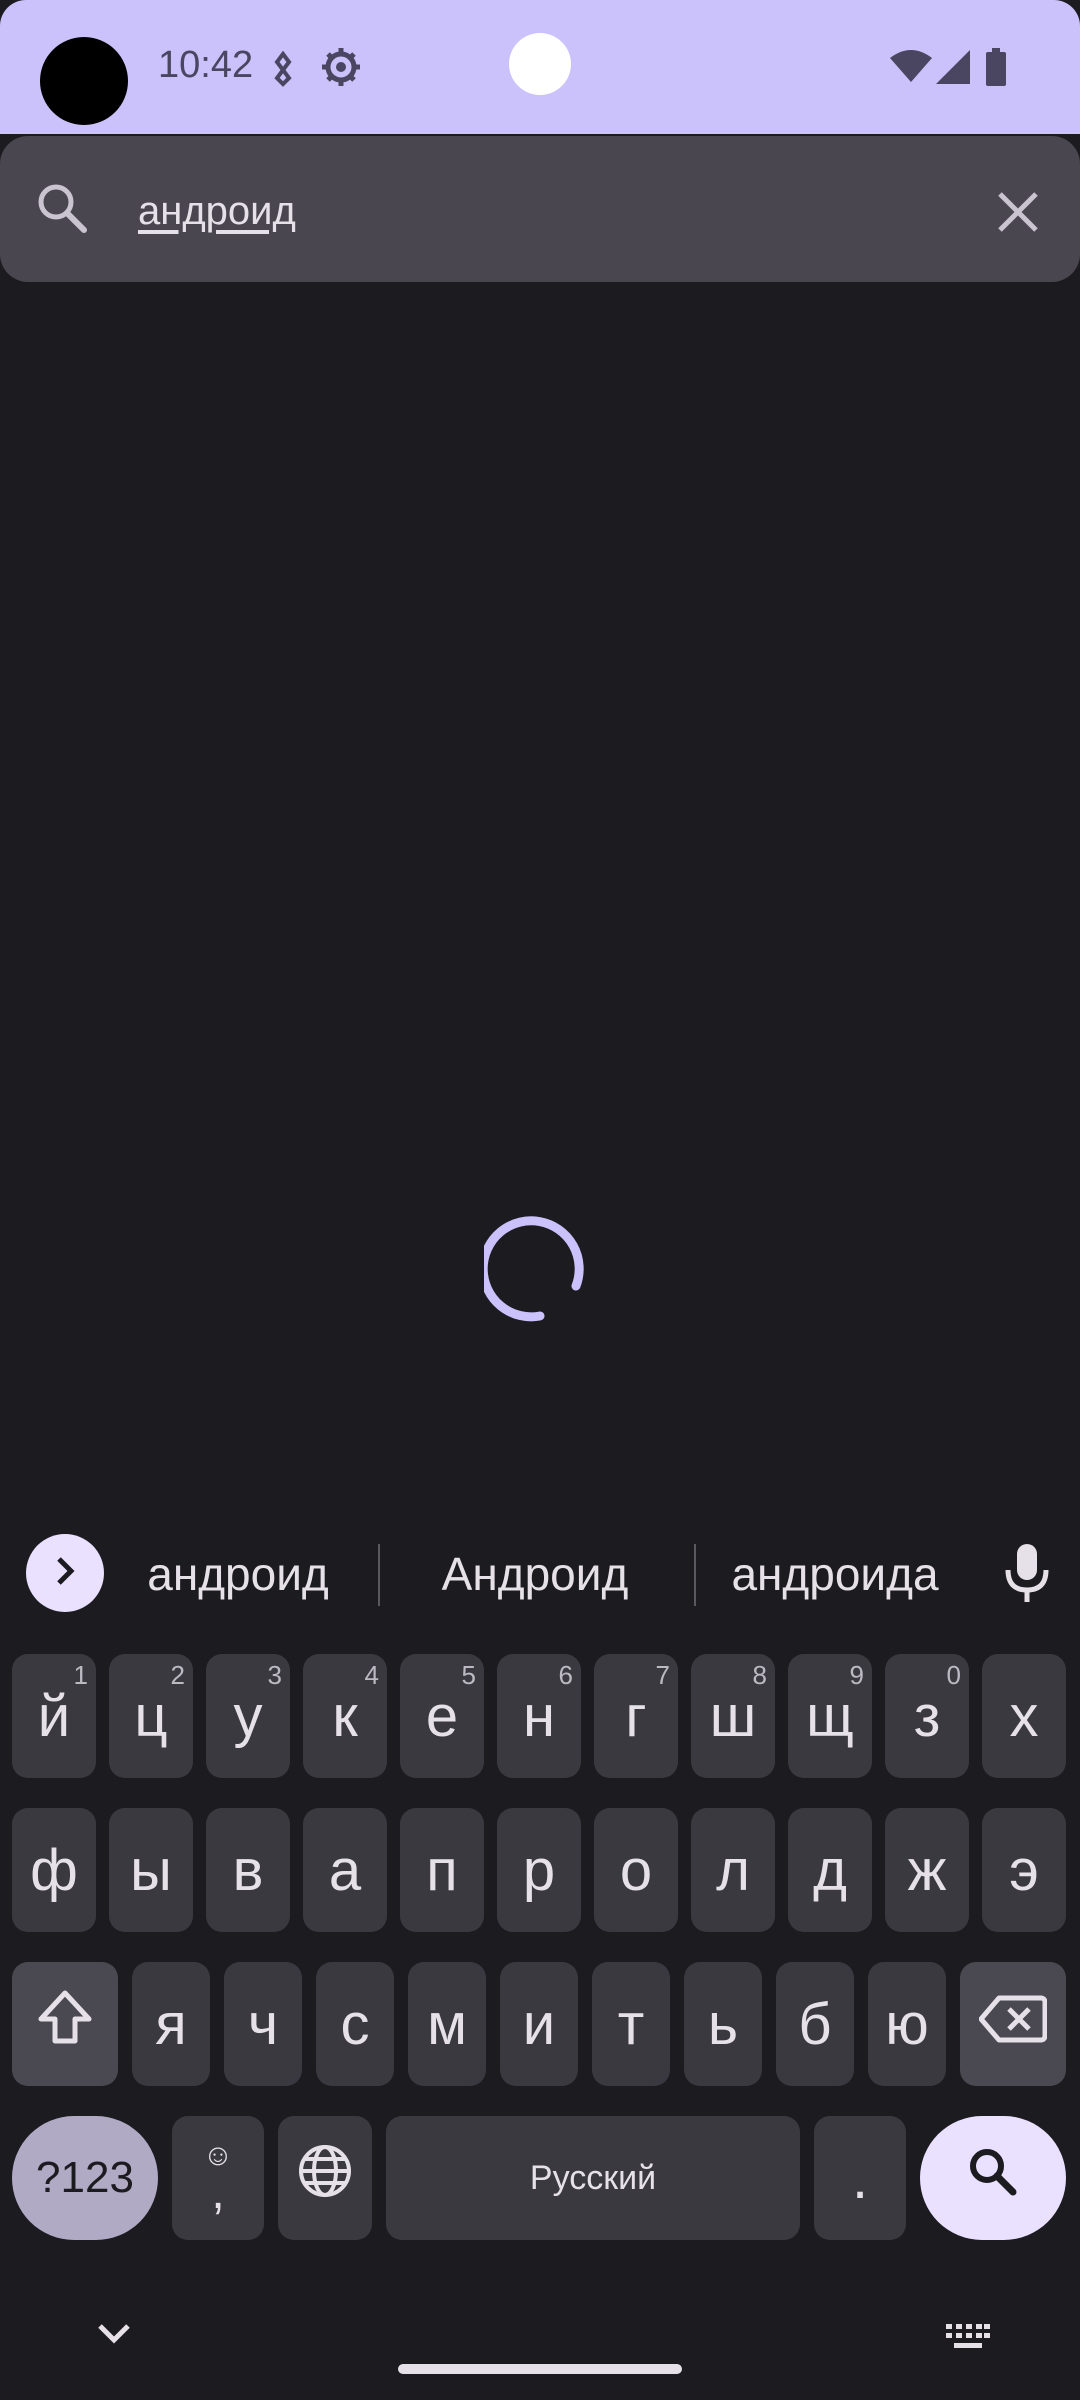 Image resolution: width=1080 pixels, height=2400 pixels. I want to click on close-icon, so click(1018, 218).